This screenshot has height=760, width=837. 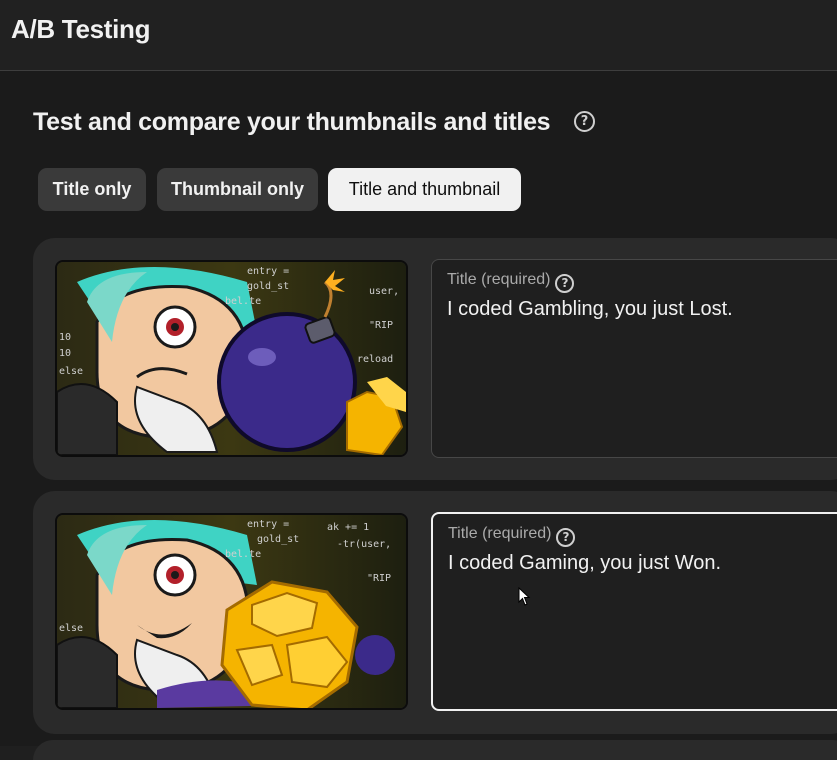 What do you see at coordinates (435, 750) in the screenshot?
I see `next-variant-card-edge` at bounding box center [435, 750].